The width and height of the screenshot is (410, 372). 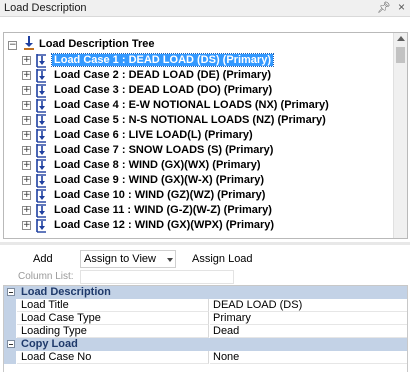 I want to click on tree-item-load-case: + Load Case 8 : WIND (GX)(WX) (Primary), so click(x=207, y=165).